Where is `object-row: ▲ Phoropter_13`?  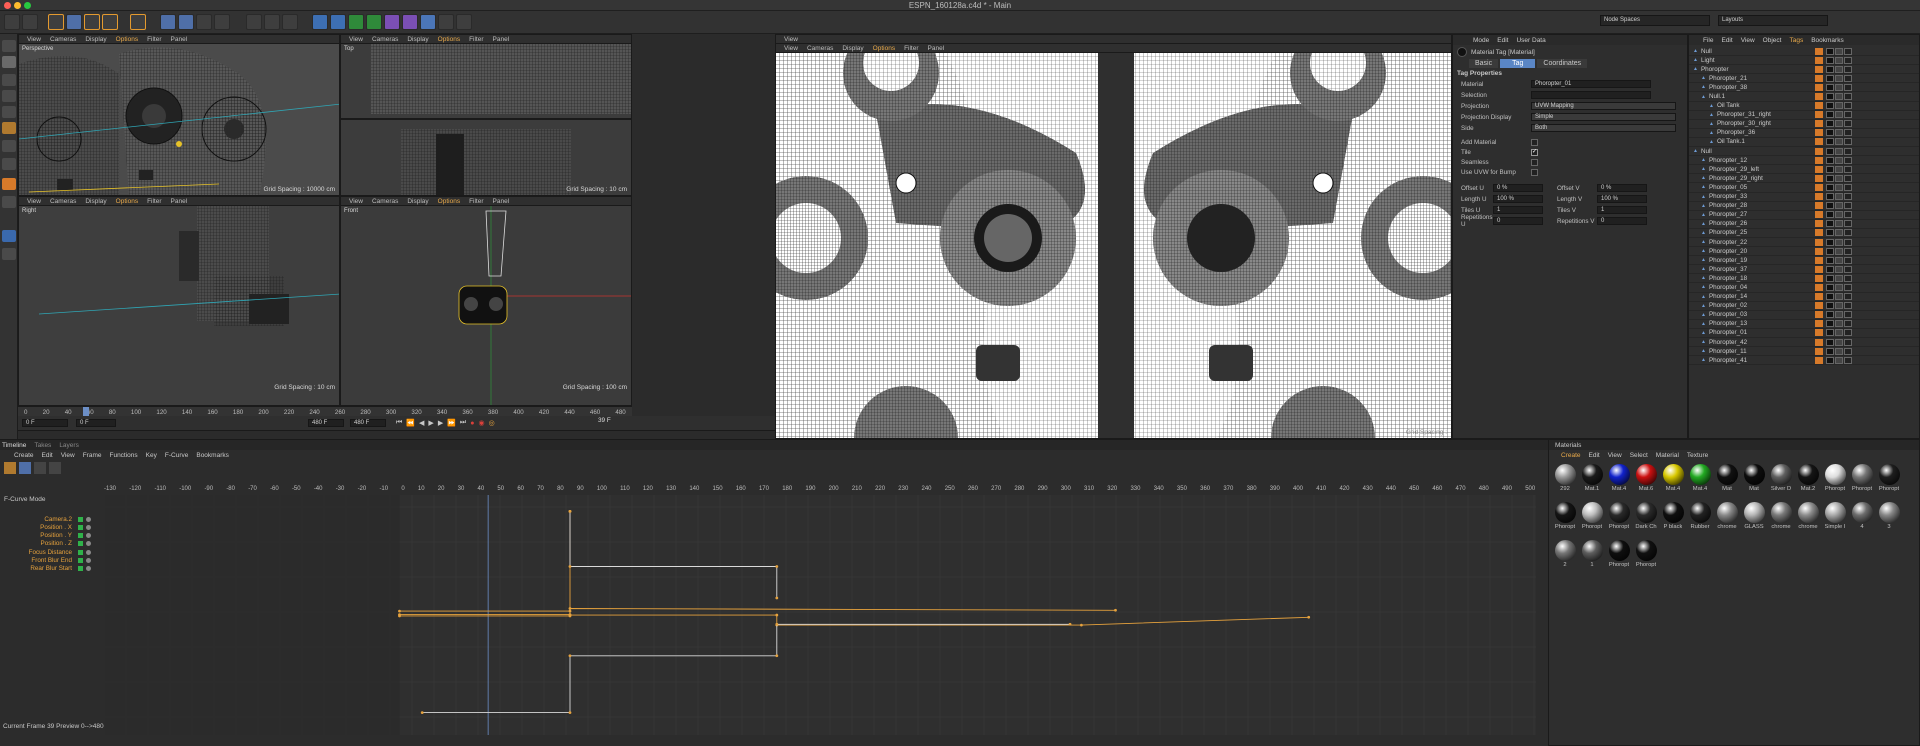
object-row: ▲ Phoropter_13 is located at coordinates (1804, 324).